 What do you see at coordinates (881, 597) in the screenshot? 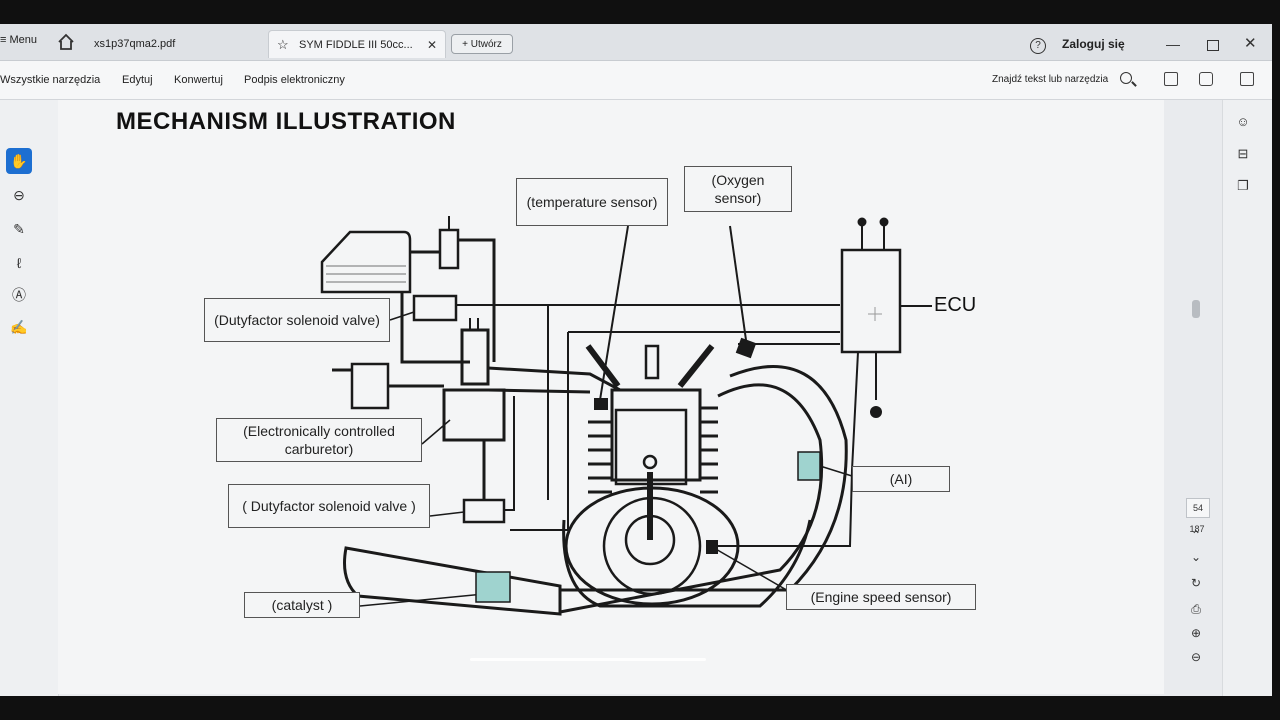
I see `label-engine-speed-sensor: (Engine speed sensor)` at bounding box center [881, 597].